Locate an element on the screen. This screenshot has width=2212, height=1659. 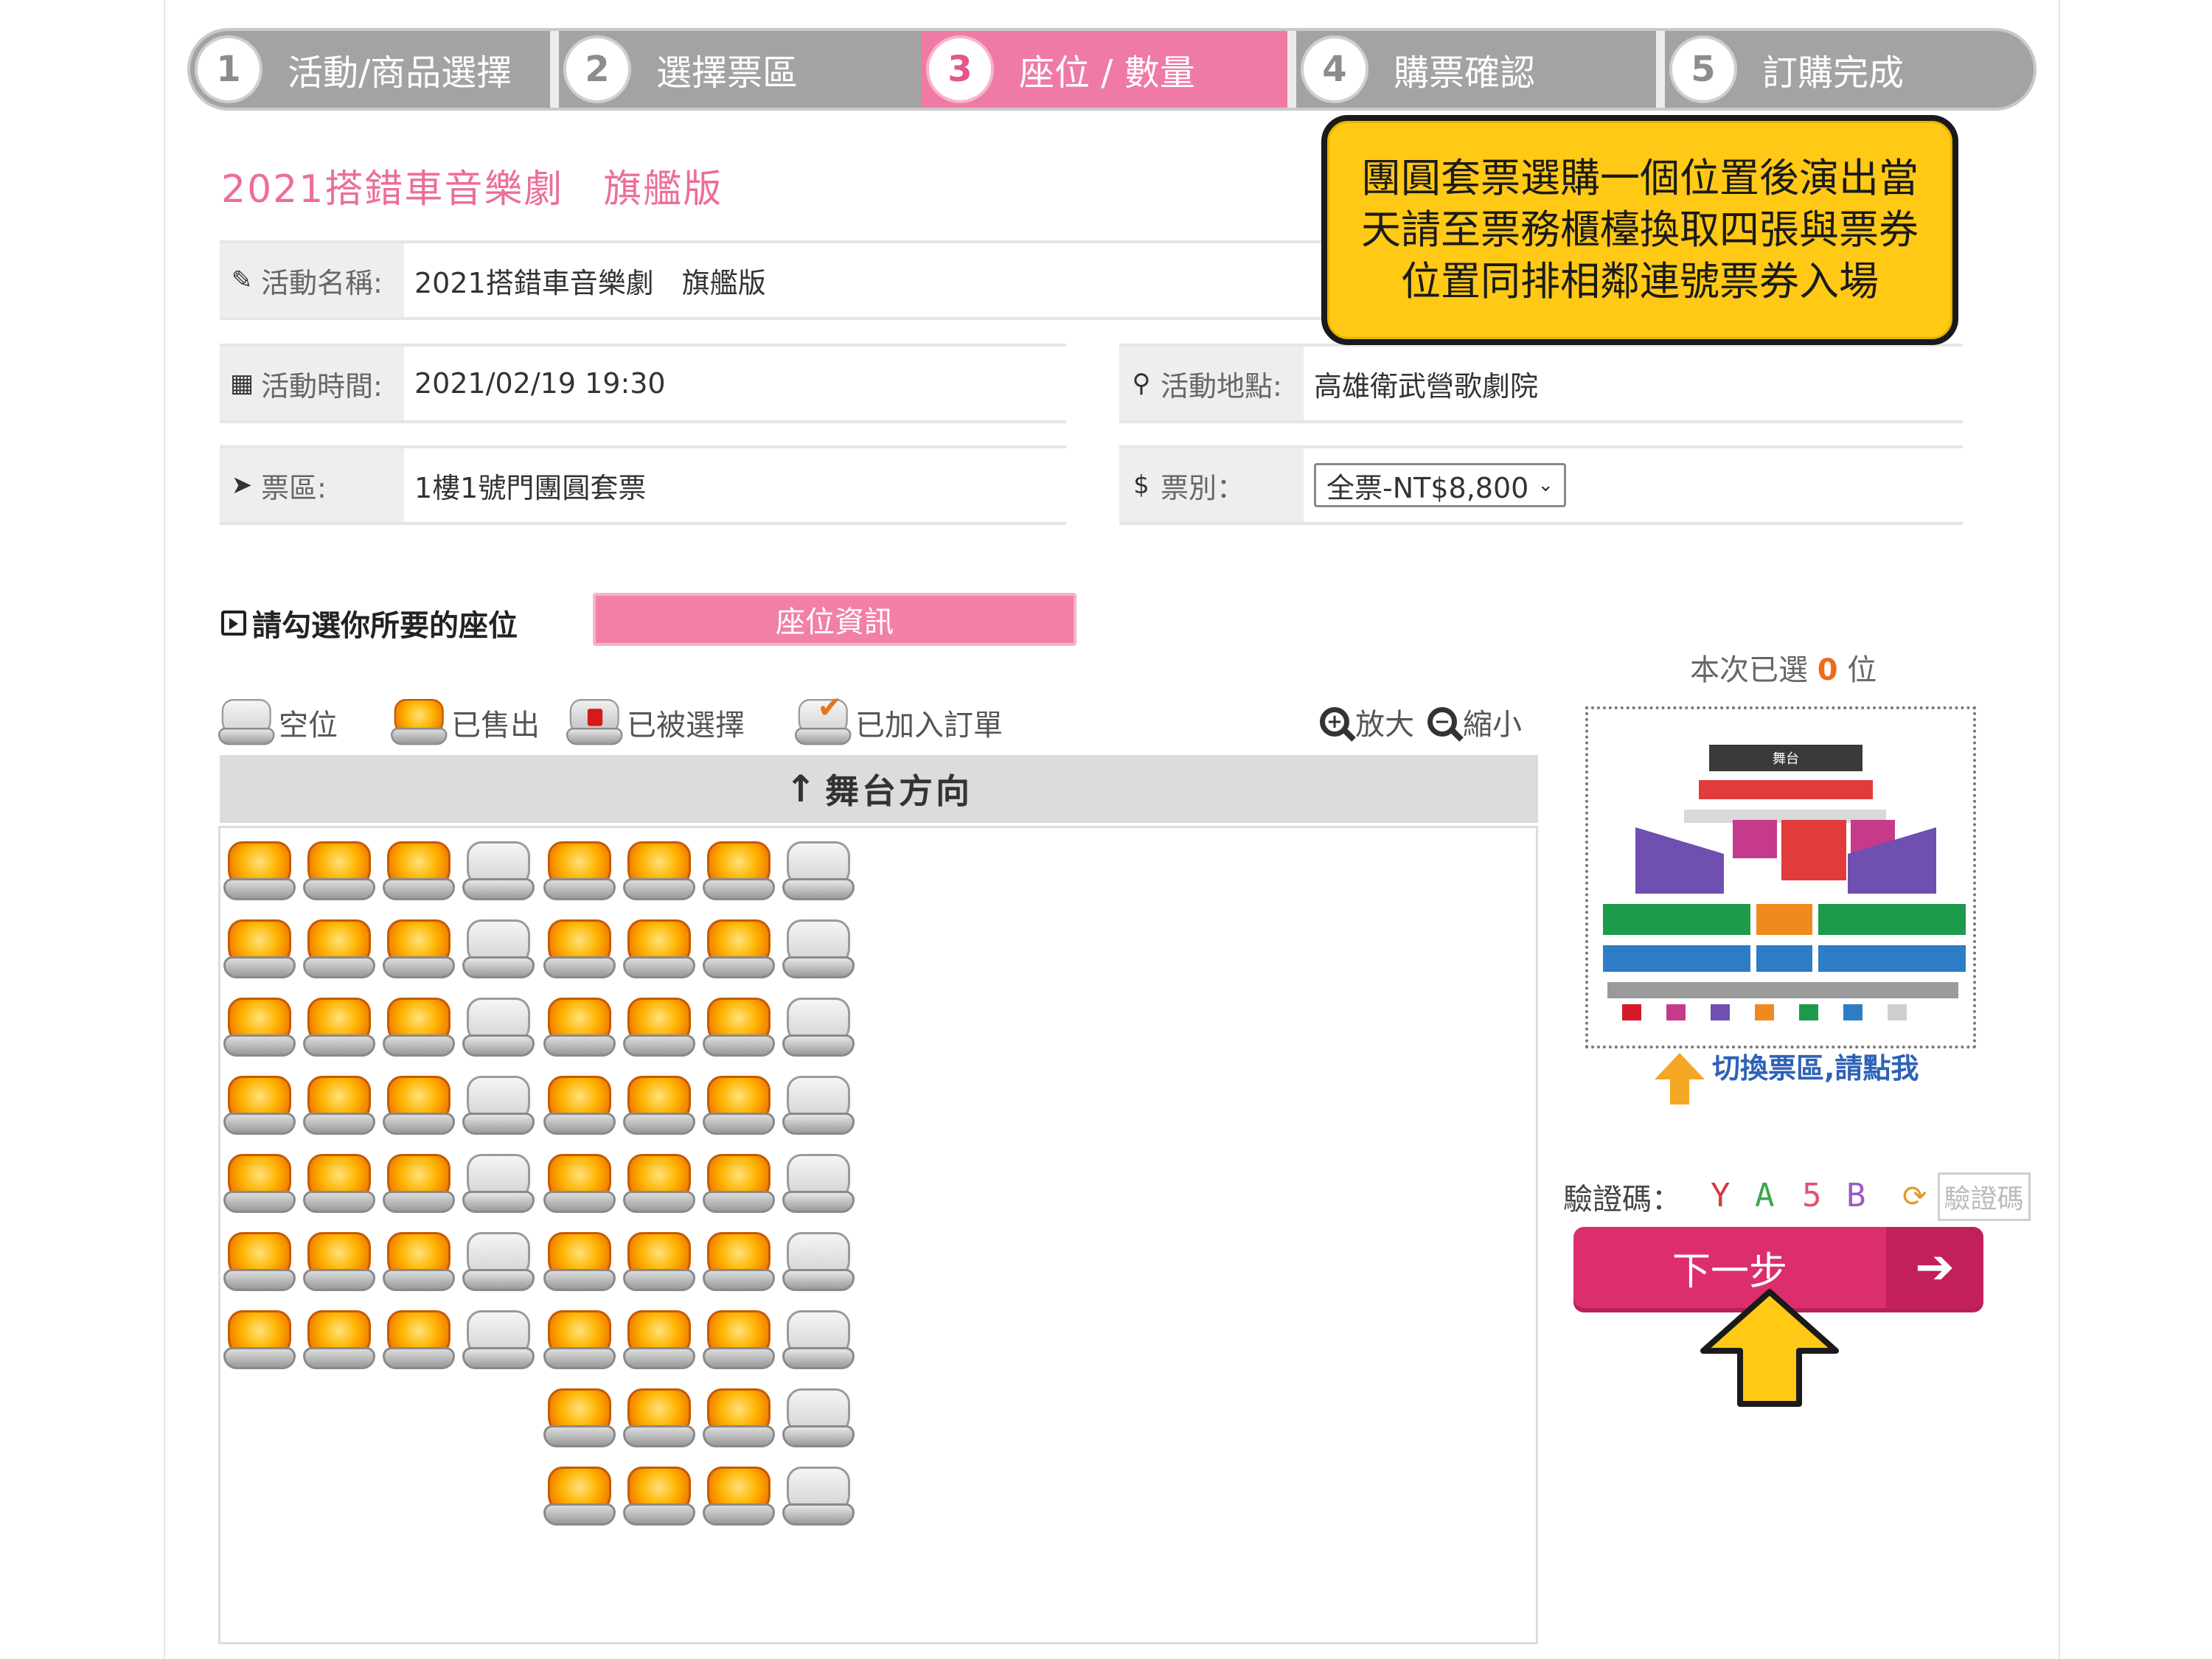
step-3-active: 3 座位 / 數量 is located at coordinates (1106, 69).